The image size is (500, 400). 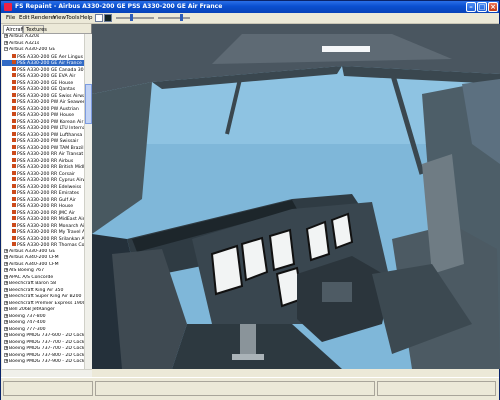 What do you see at coordinates (46, 355) in the screenshot?
I see `tree-row-label: Boeing PMDG 737-800 - 2D Cockpit Panel` at bounding box center [46, 355].